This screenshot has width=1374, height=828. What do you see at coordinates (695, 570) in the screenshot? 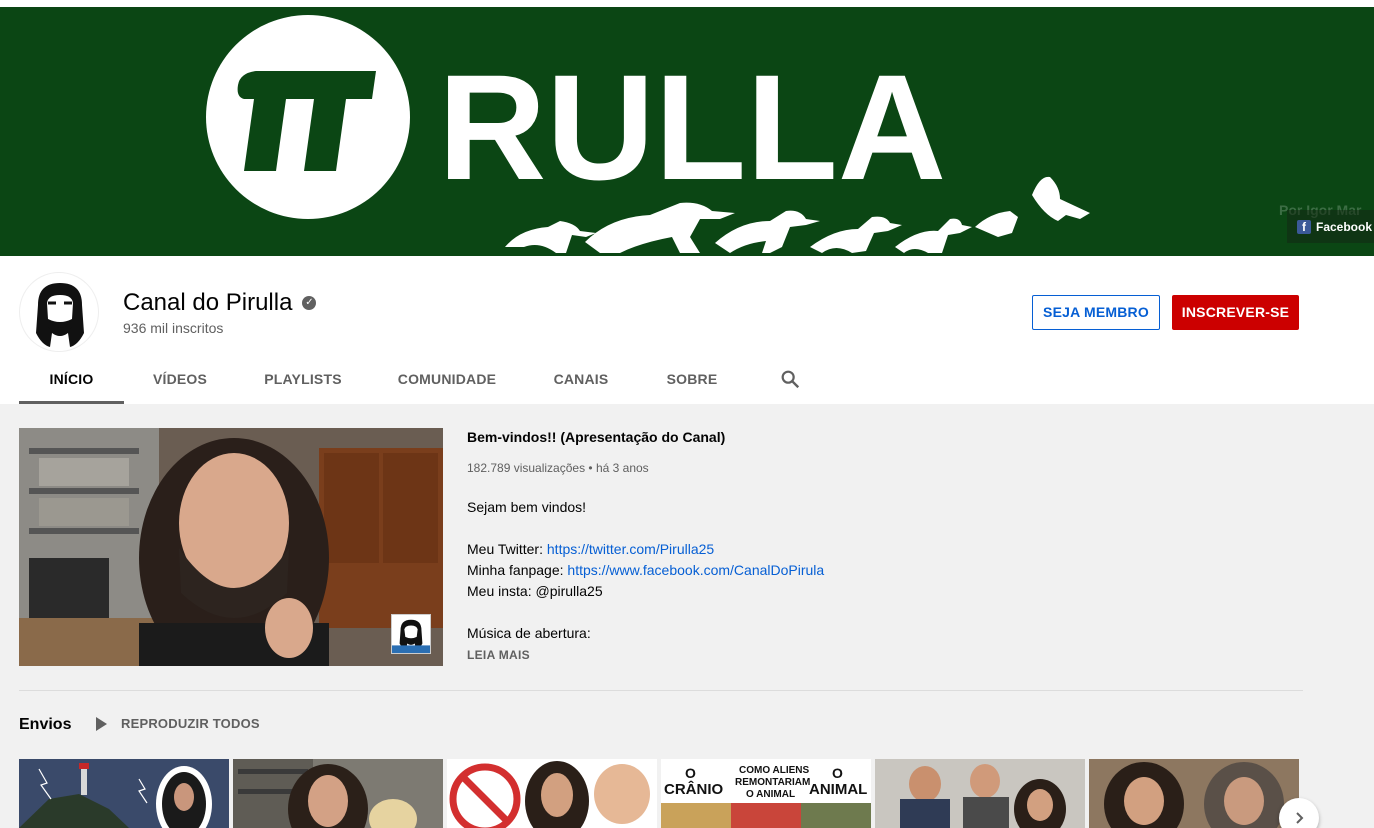
I see `fanpage-link: https://www.facebook.com/CanalDoPirula` at bounding box center [695, 570].